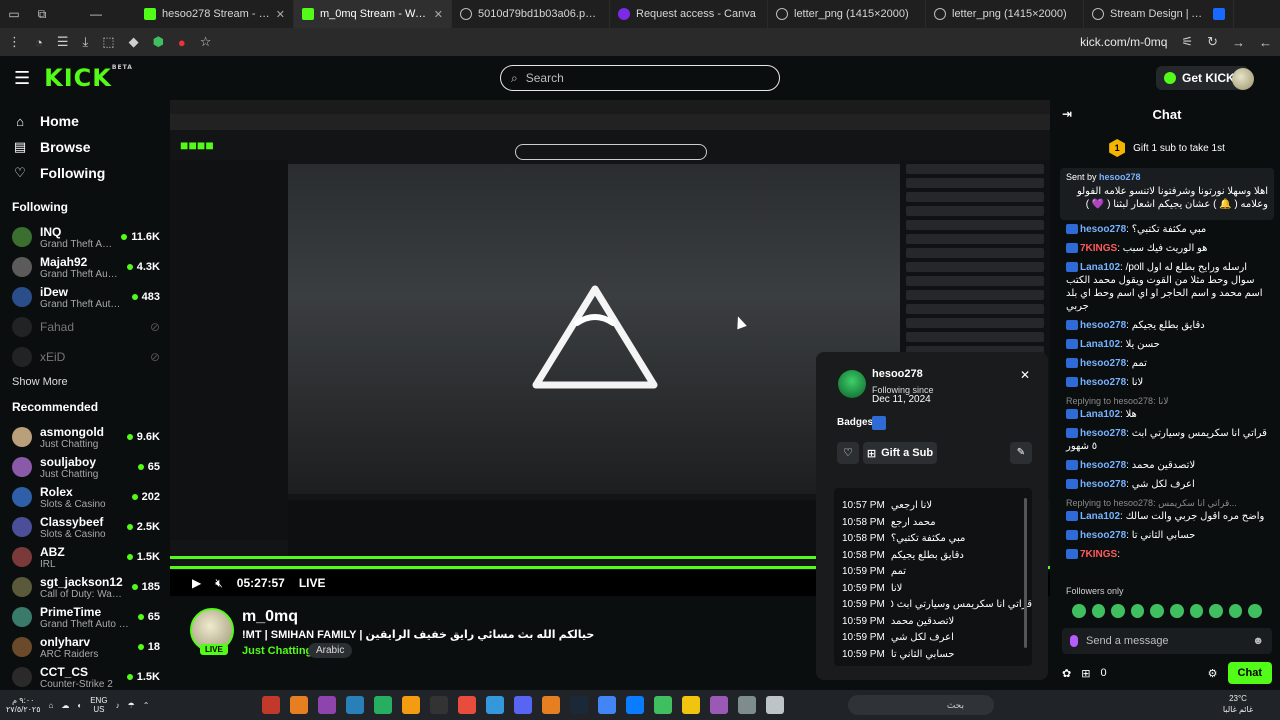  What do you see at coordinates (921, 705) in the screenshot?
I see `taskbar-search: بحث` at bounding box center [921, 705].